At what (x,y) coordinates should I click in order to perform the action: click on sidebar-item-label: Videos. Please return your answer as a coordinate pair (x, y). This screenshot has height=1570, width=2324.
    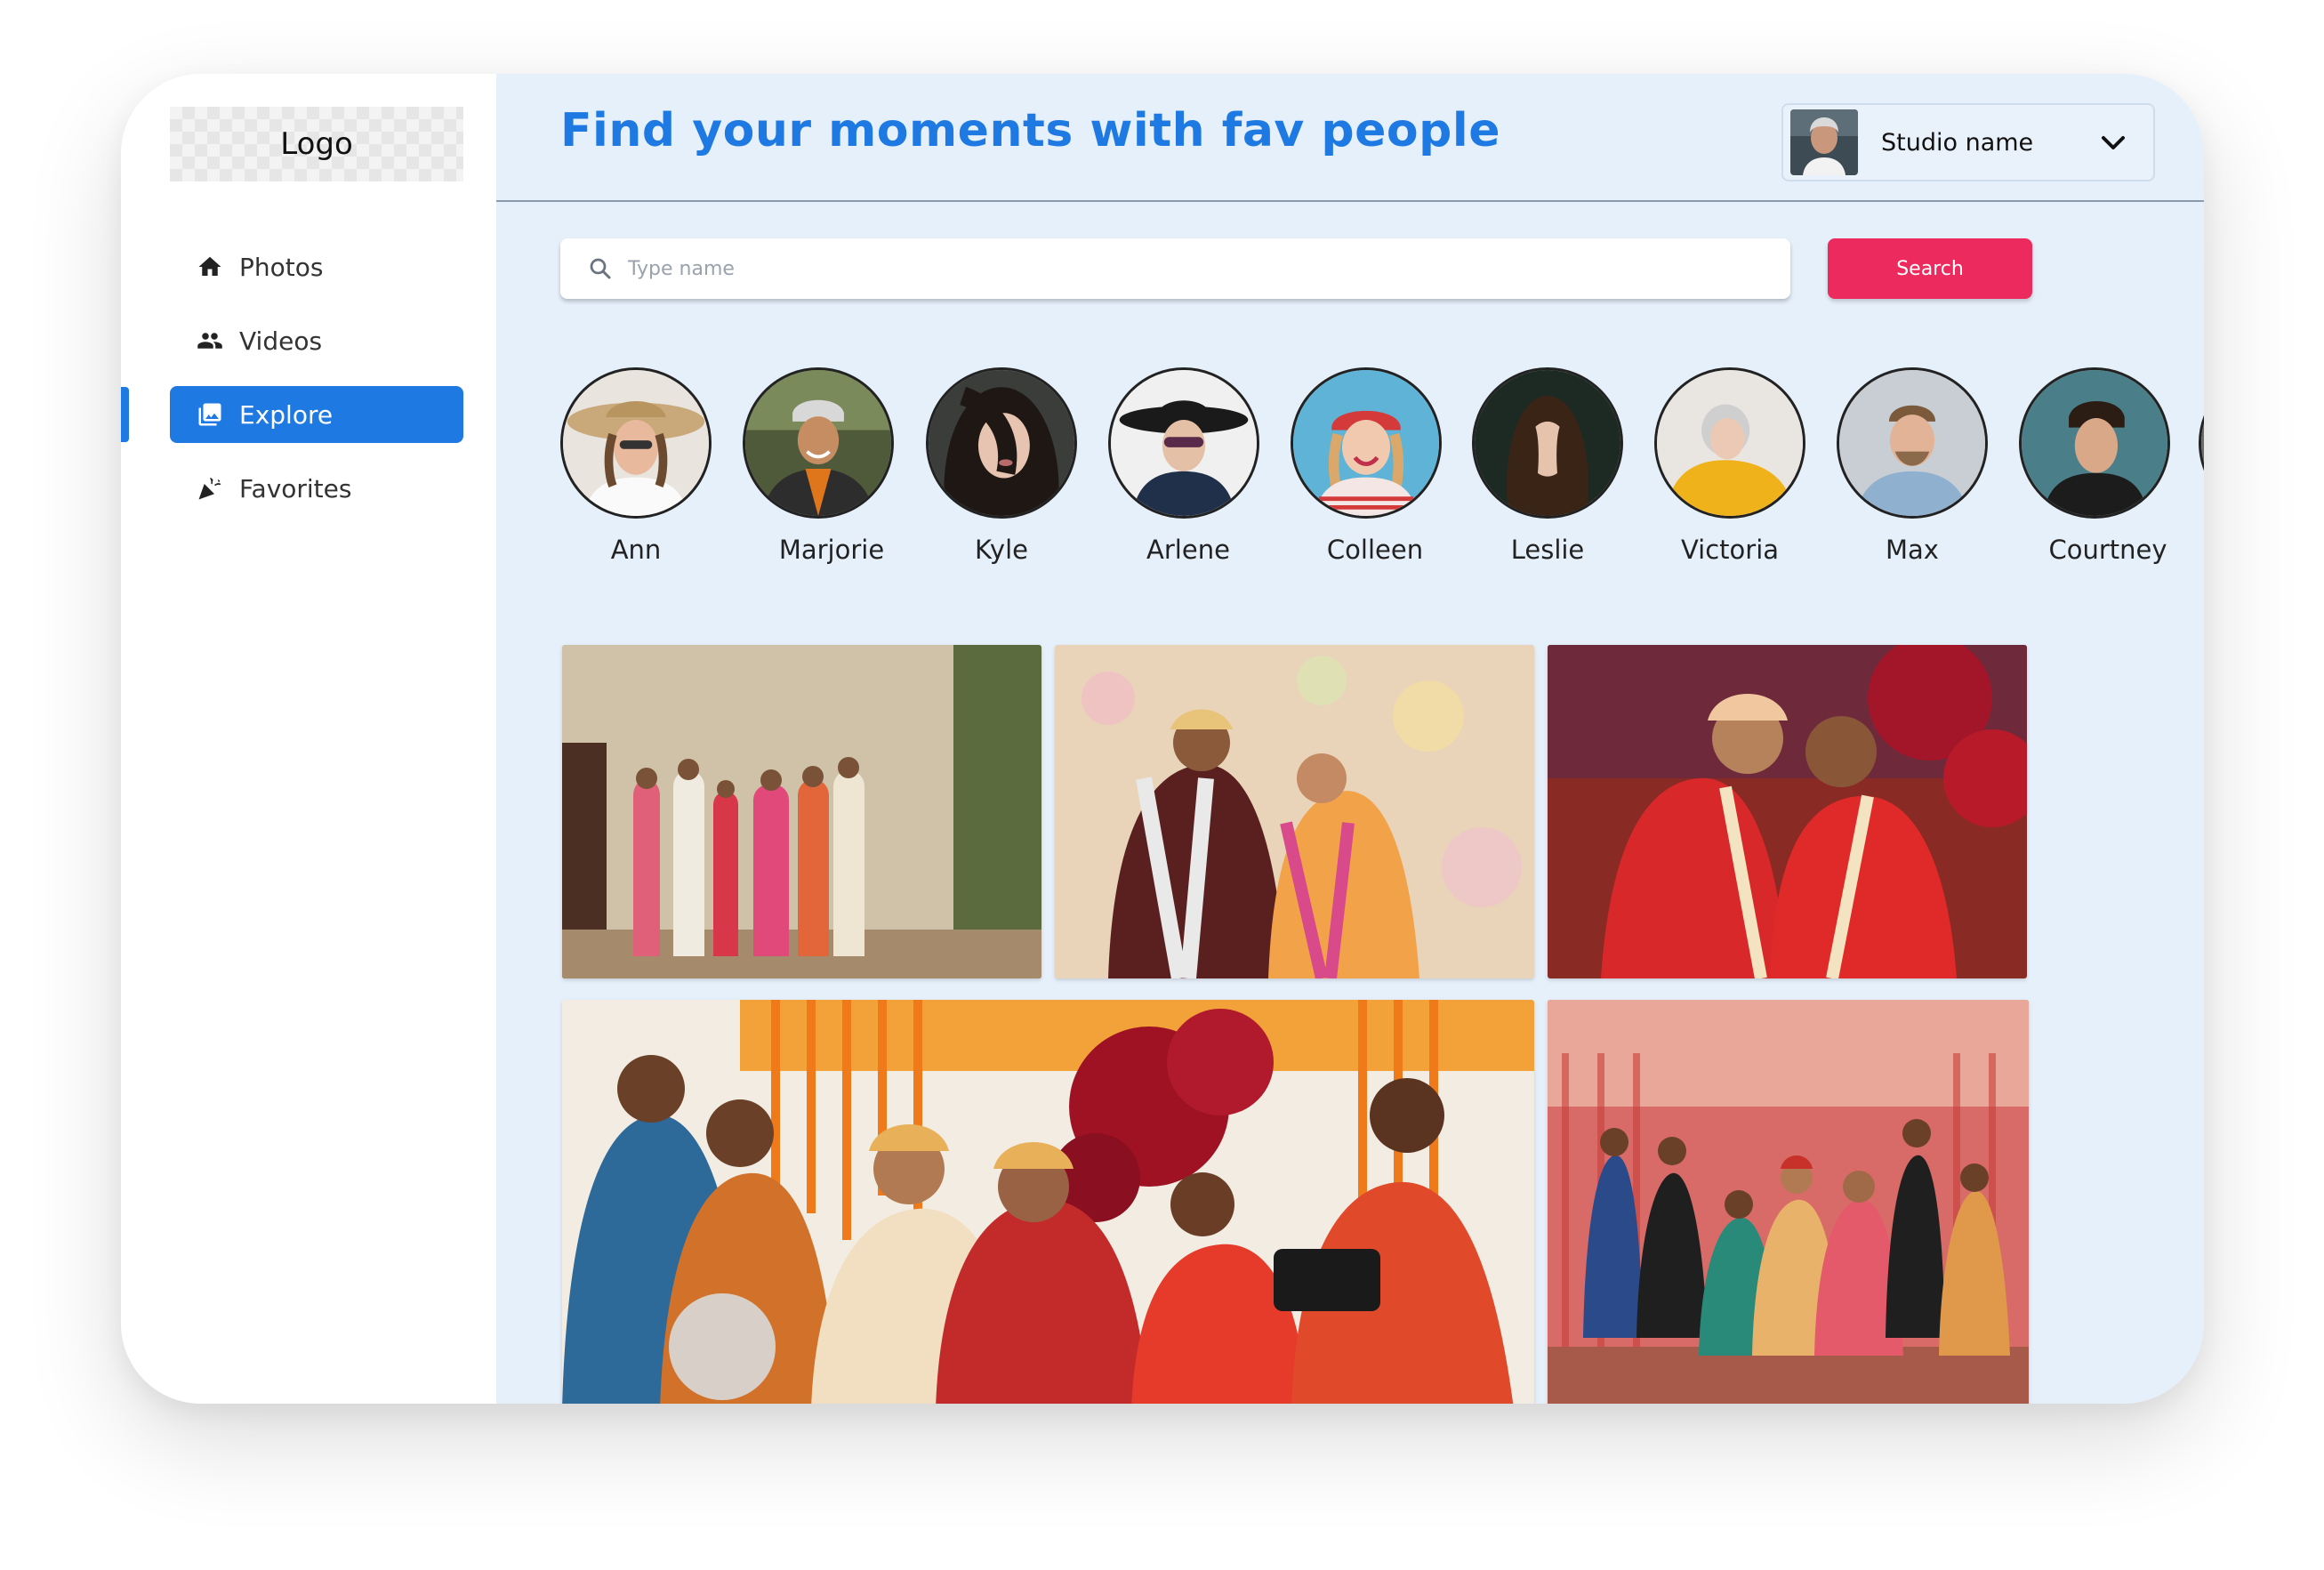
    Looking at the image, I should click on (281, 341).